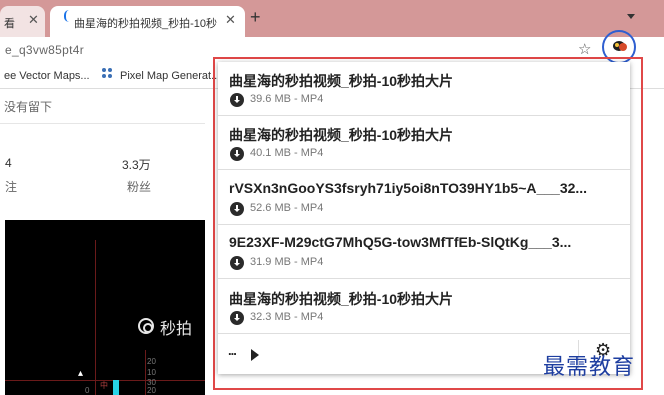  I want to click on tab-strip: 看 ✕ 曲星海的秒拍视频_秒拍-10秒 ✕ +, so click(332, 18).